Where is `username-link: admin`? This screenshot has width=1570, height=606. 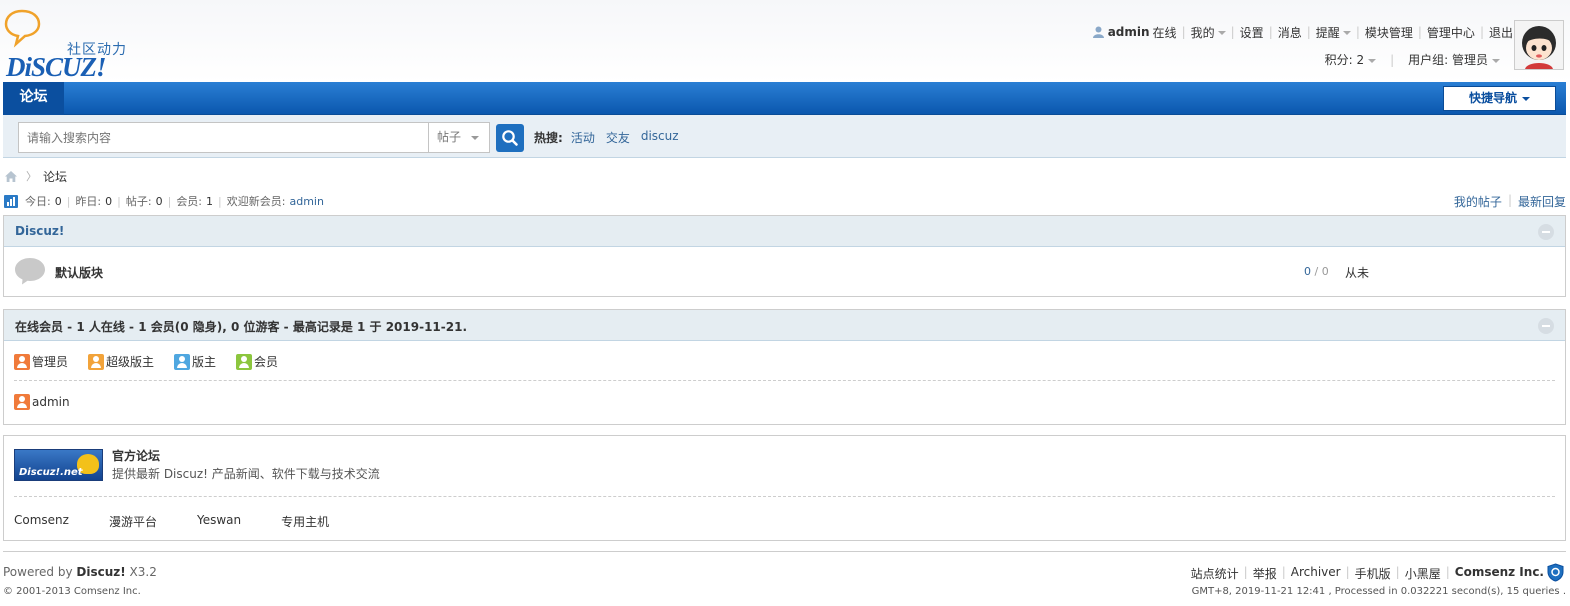
username-link: admin is located at coordinates (1129, 32).